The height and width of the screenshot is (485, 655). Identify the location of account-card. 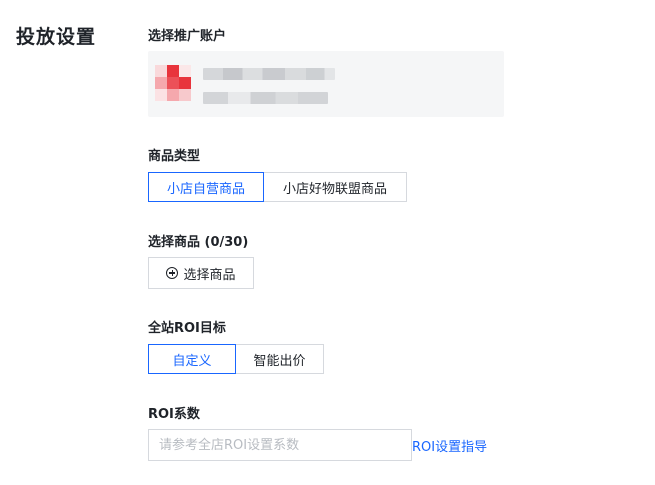
(326, 84).